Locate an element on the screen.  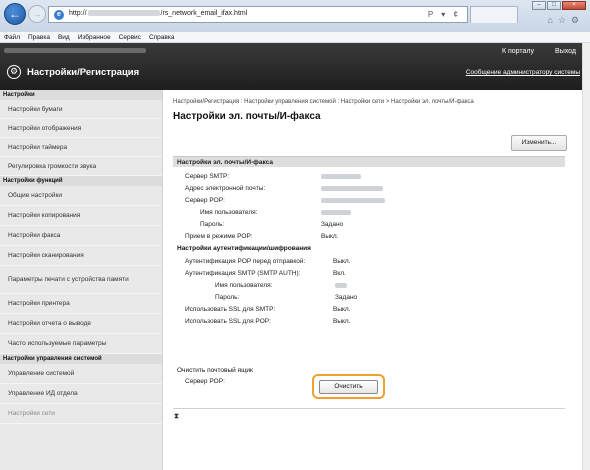
ie-icon: e is located at coordinates (59, 15).